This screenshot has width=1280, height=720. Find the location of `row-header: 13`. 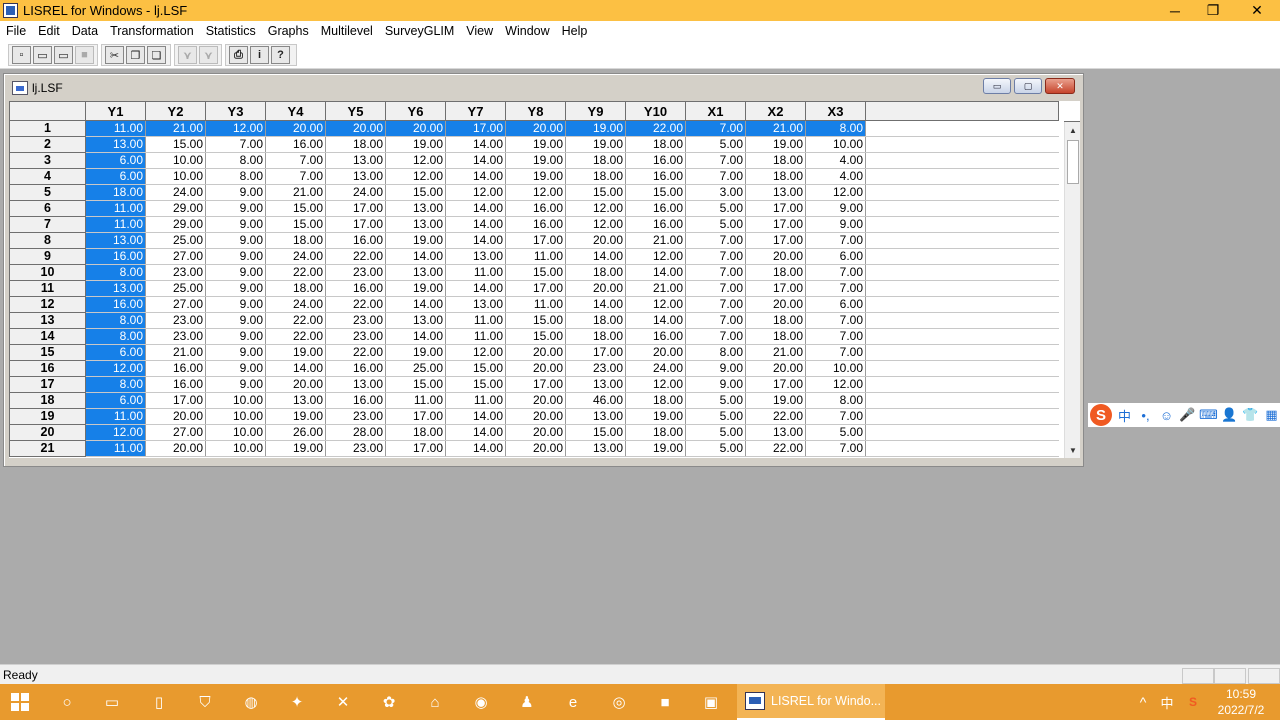

row-header: 13 is located at coordinates (47, 320).